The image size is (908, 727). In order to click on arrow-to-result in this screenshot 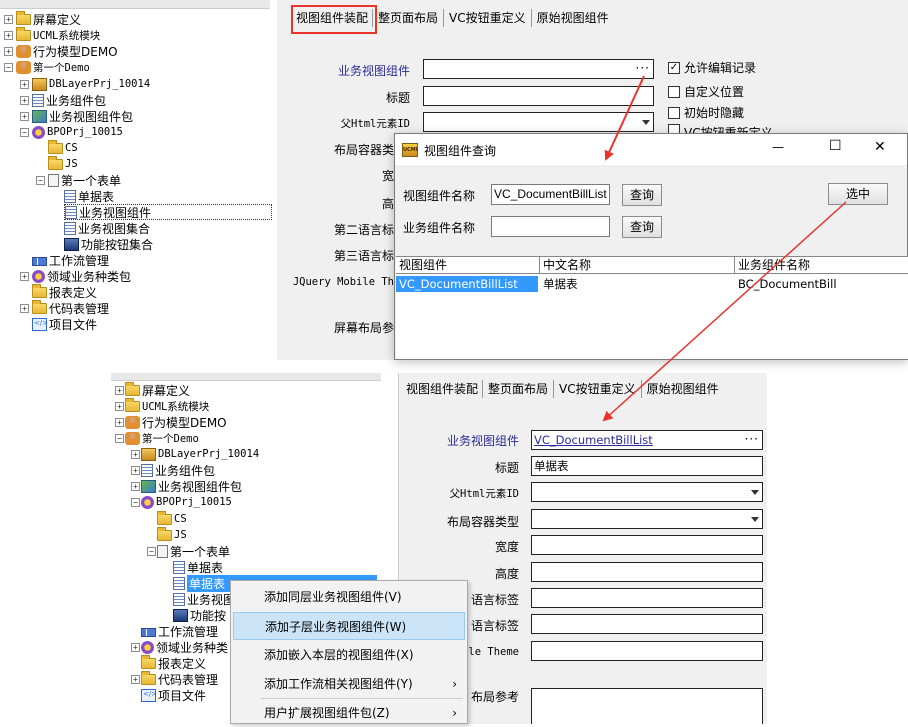, I will do `click(724, 311)`.